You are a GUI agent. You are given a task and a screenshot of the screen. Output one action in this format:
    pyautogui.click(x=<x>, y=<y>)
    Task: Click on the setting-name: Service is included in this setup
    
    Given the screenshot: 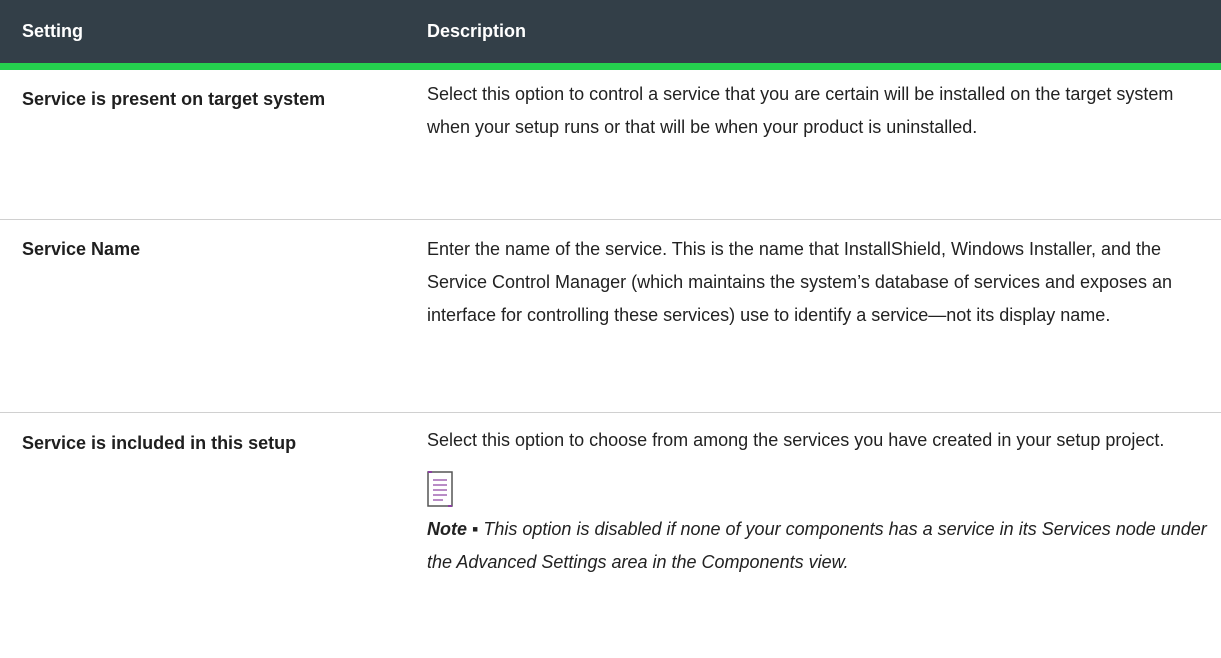 What is the action you would take?
    pyautogui.click(x=159, y=443)
    